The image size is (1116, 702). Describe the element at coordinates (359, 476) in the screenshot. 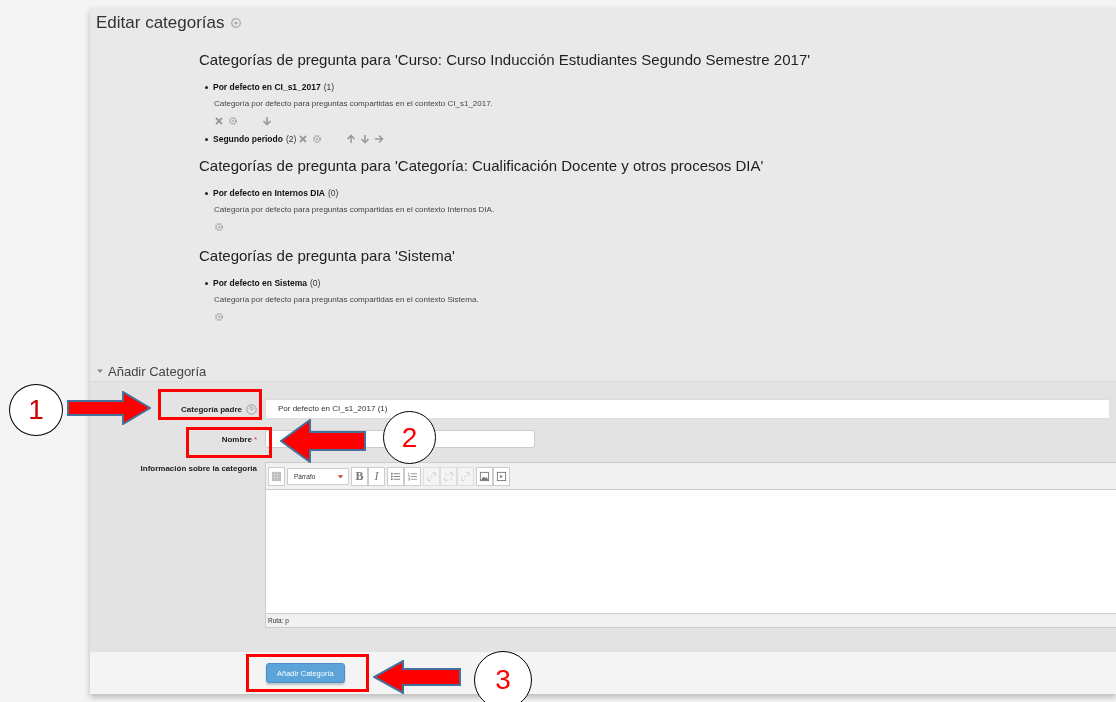

I see `bold-button: B` at that location.